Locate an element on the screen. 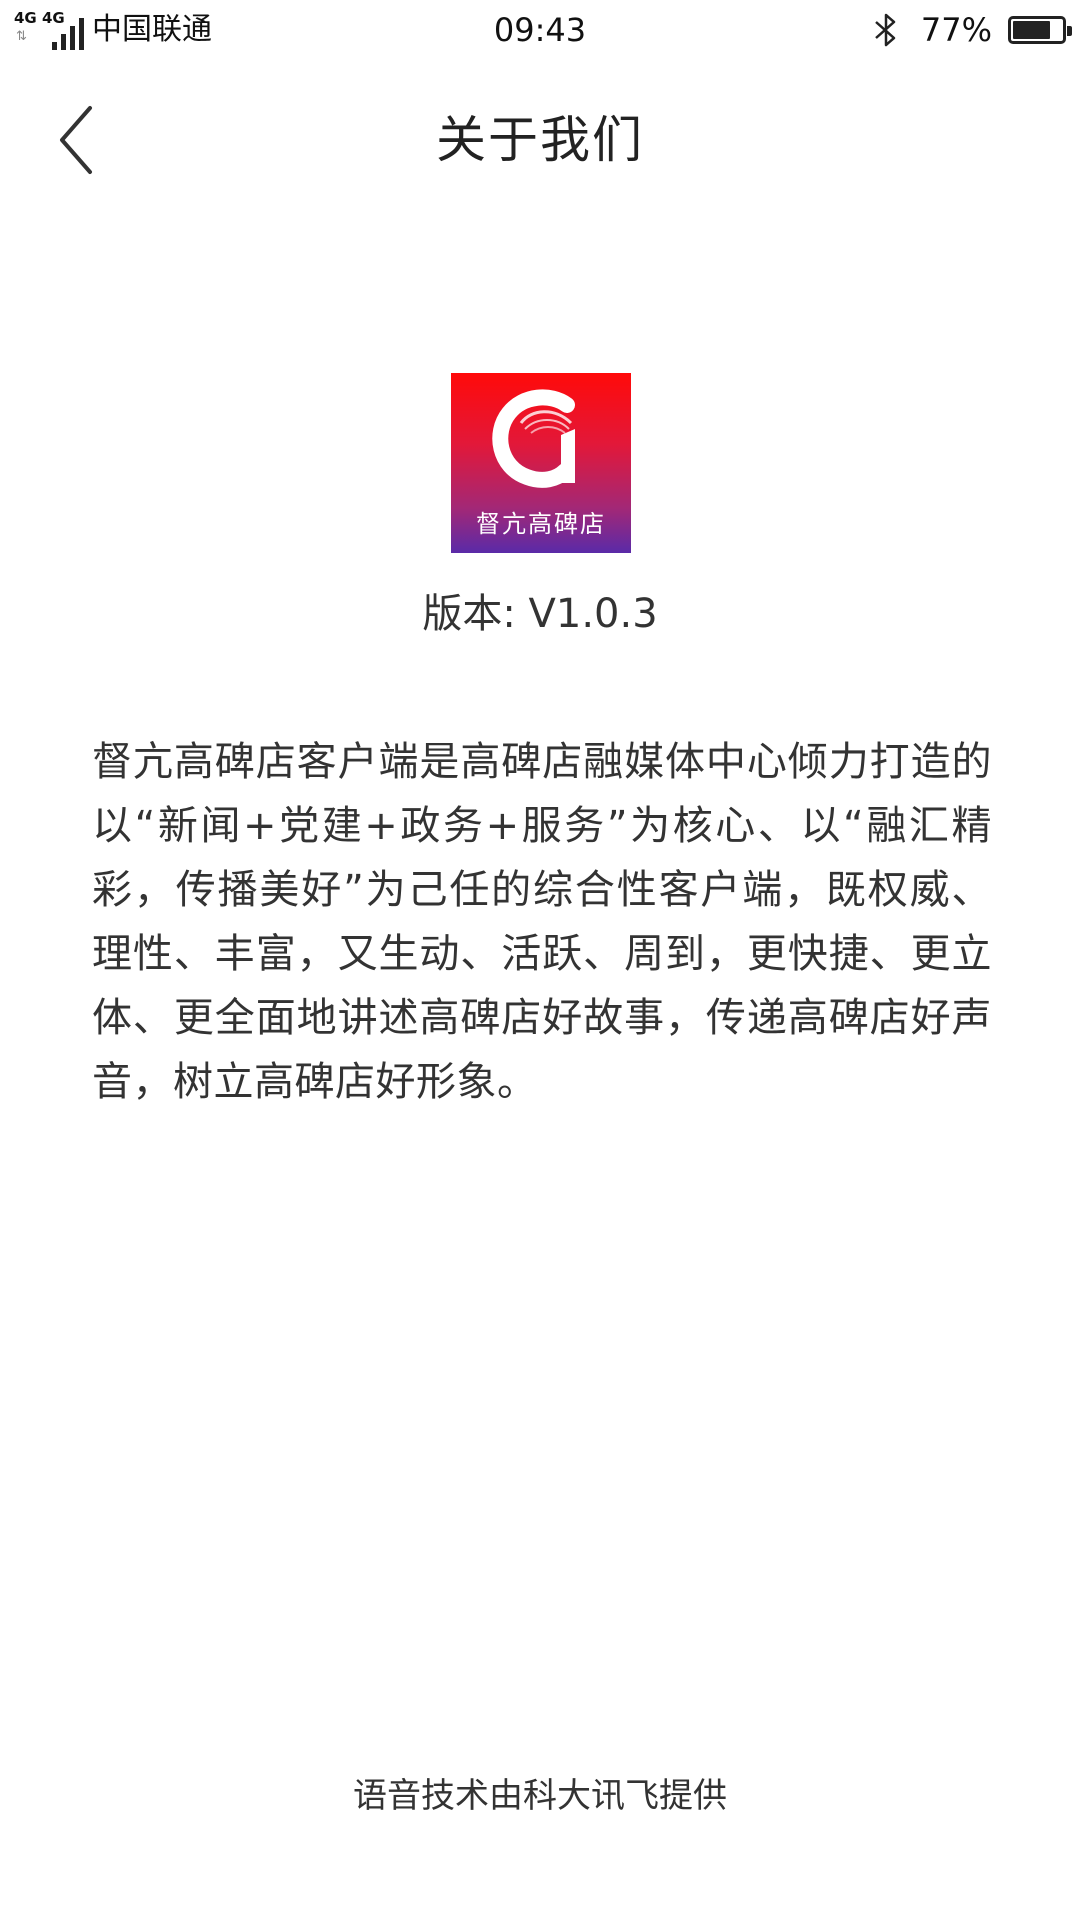 The image size is (1080, 1920). app-logo: 督亢高碑店 is located at coordinates (541, 463).